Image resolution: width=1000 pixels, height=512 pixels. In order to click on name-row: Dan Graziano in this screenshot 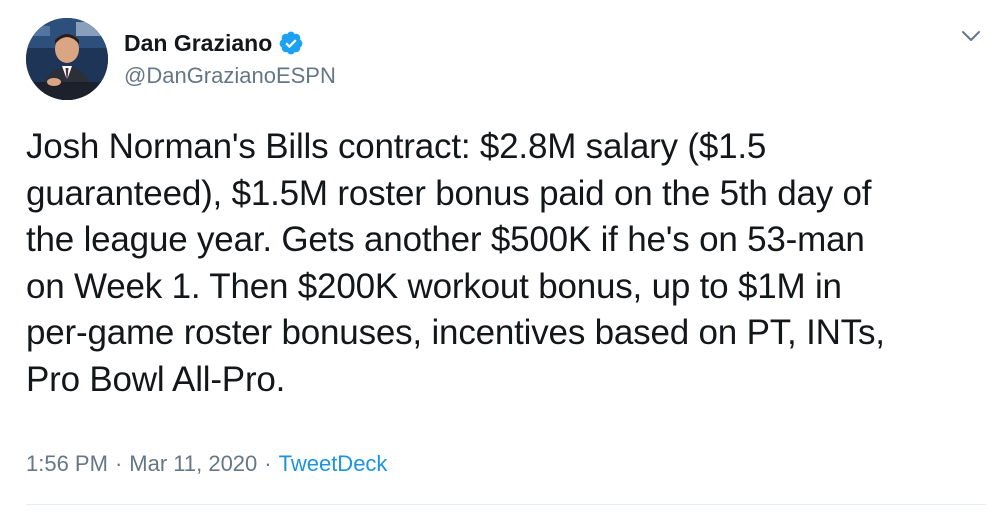, I will do `click(230, 43)`.